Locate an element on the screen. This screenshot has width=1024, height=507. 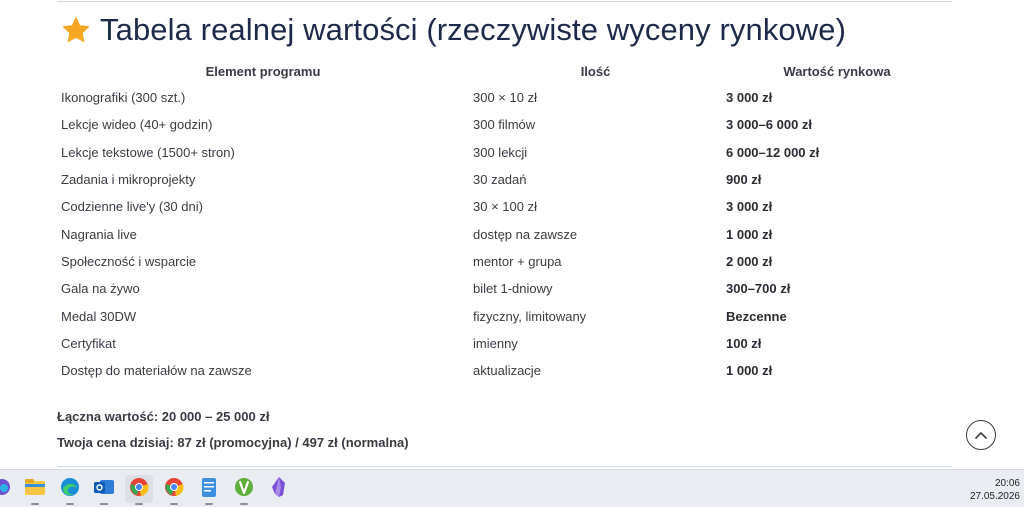
quantity-cell: 300 lekcji is located at coordinates (500, 152).